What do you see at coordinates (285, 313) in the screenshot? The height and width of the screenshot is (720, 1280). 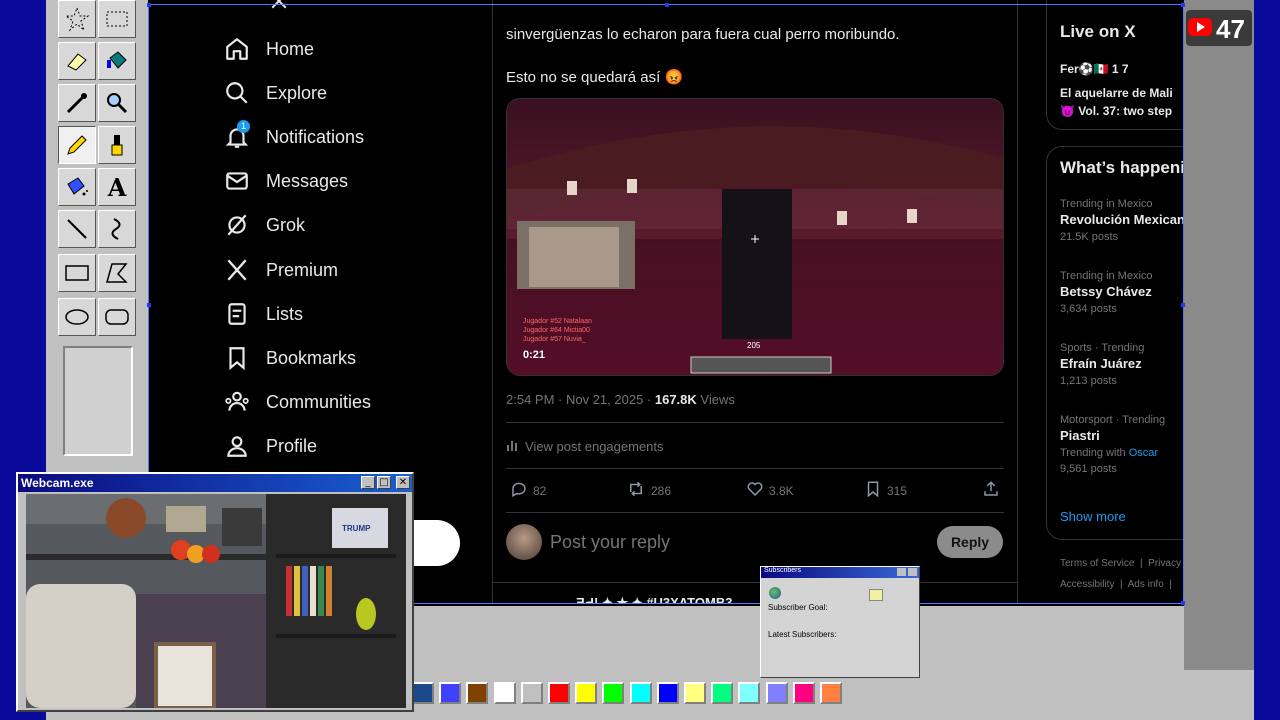 I see `nav-label: Lists` at bounding box center [285, 313].